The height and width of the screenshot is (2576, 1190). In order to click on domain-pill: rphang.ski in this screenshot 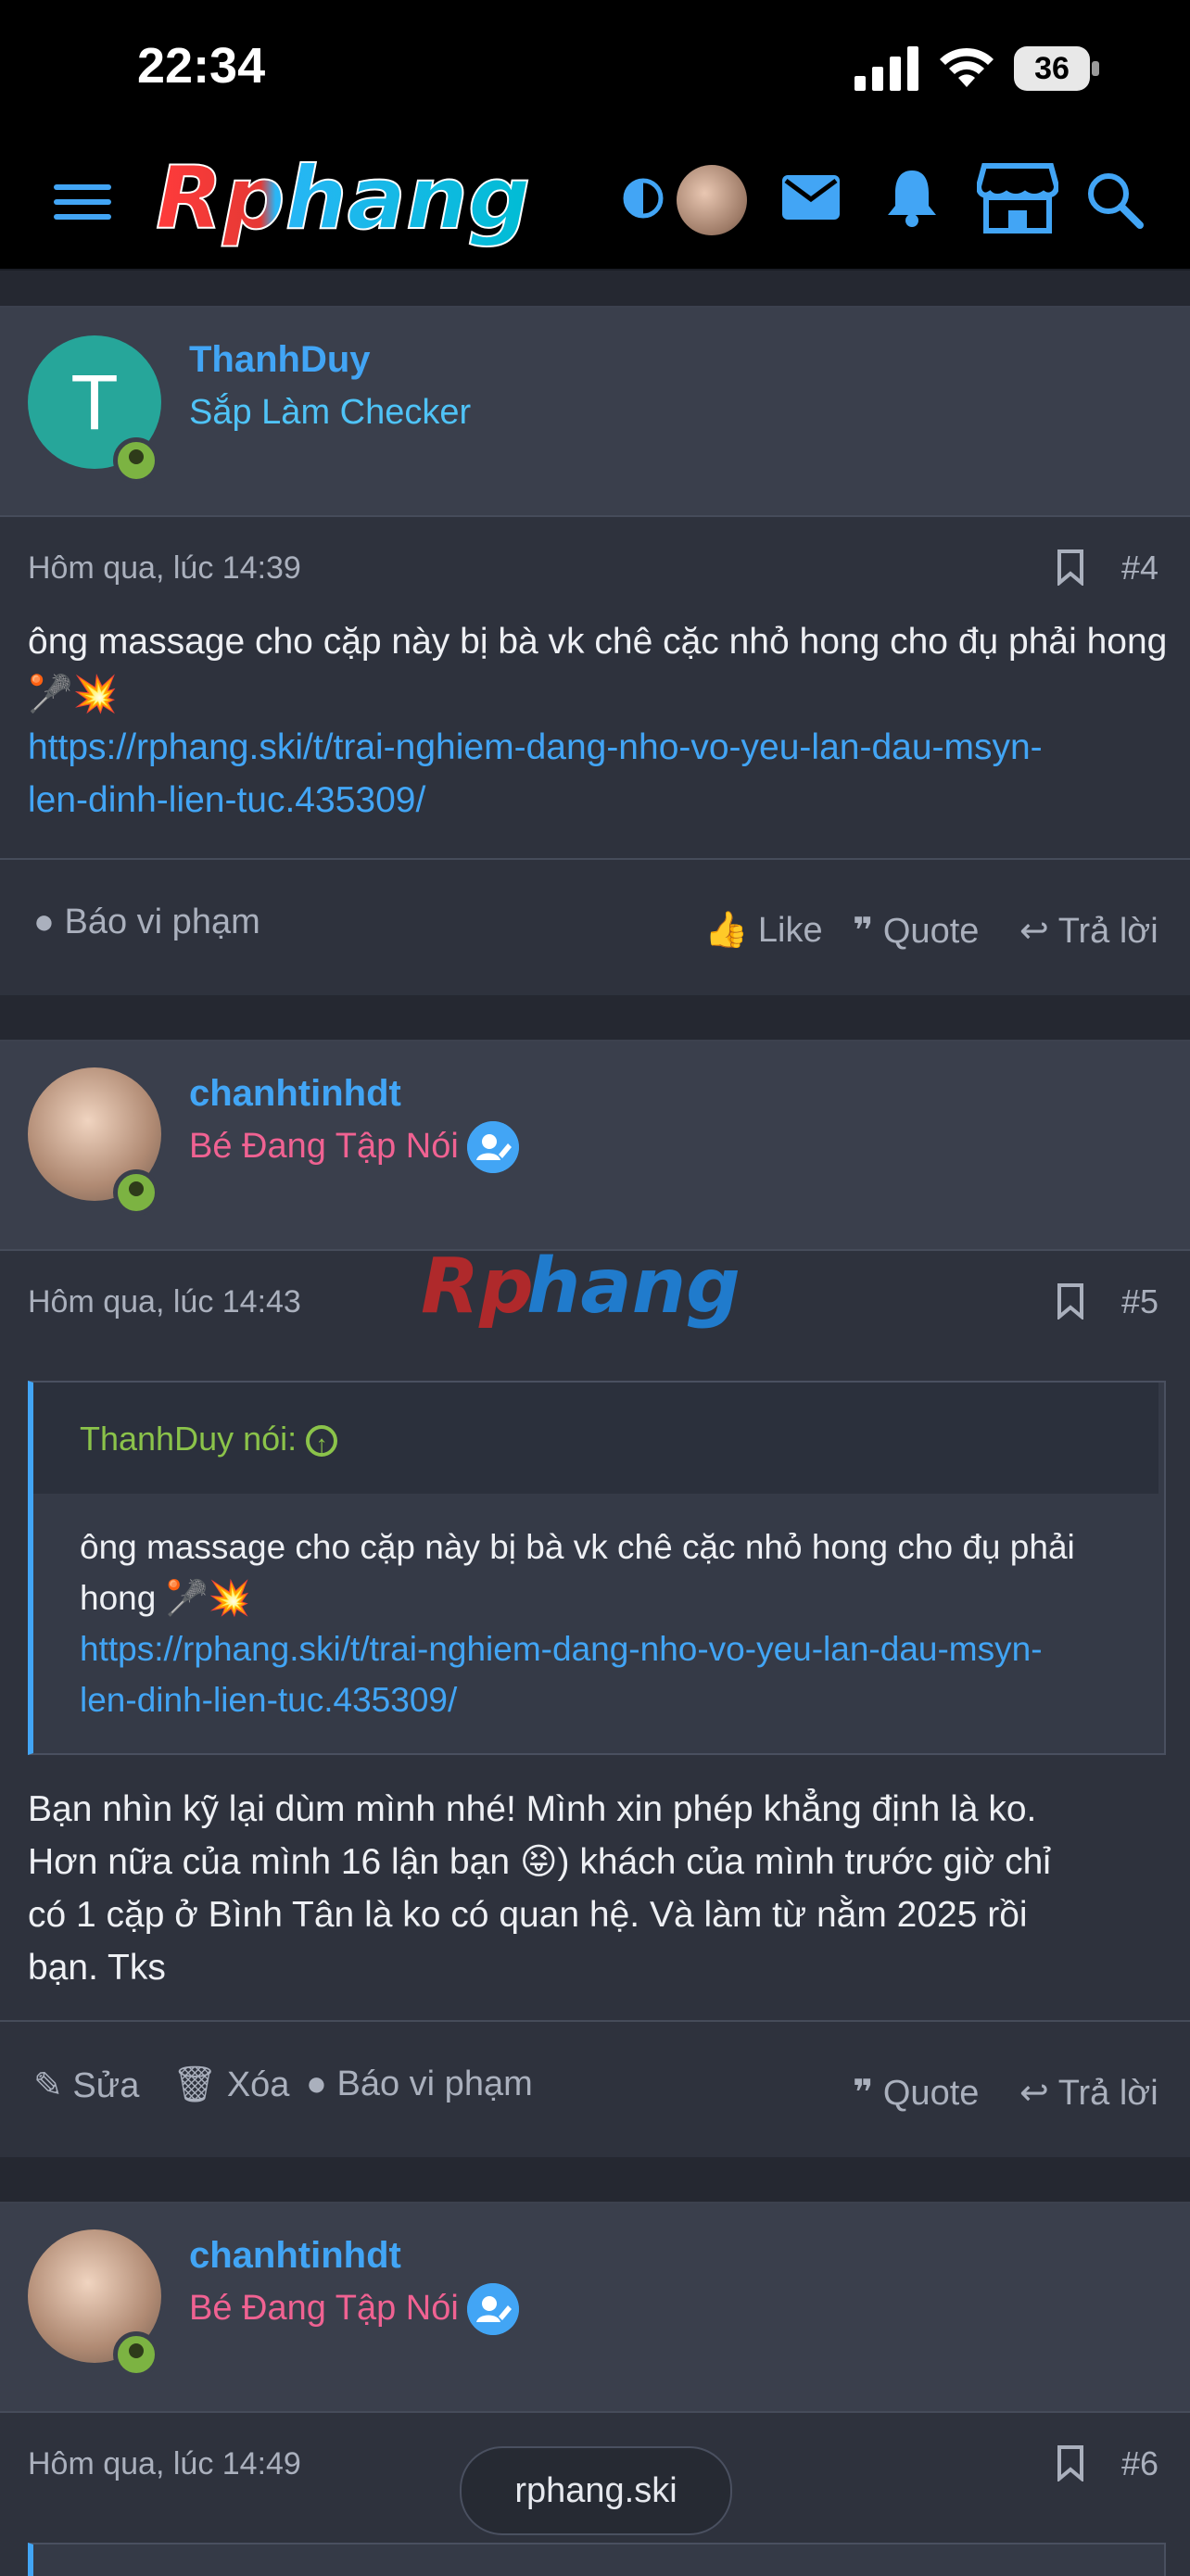, I will do `click(596, 2490)`.